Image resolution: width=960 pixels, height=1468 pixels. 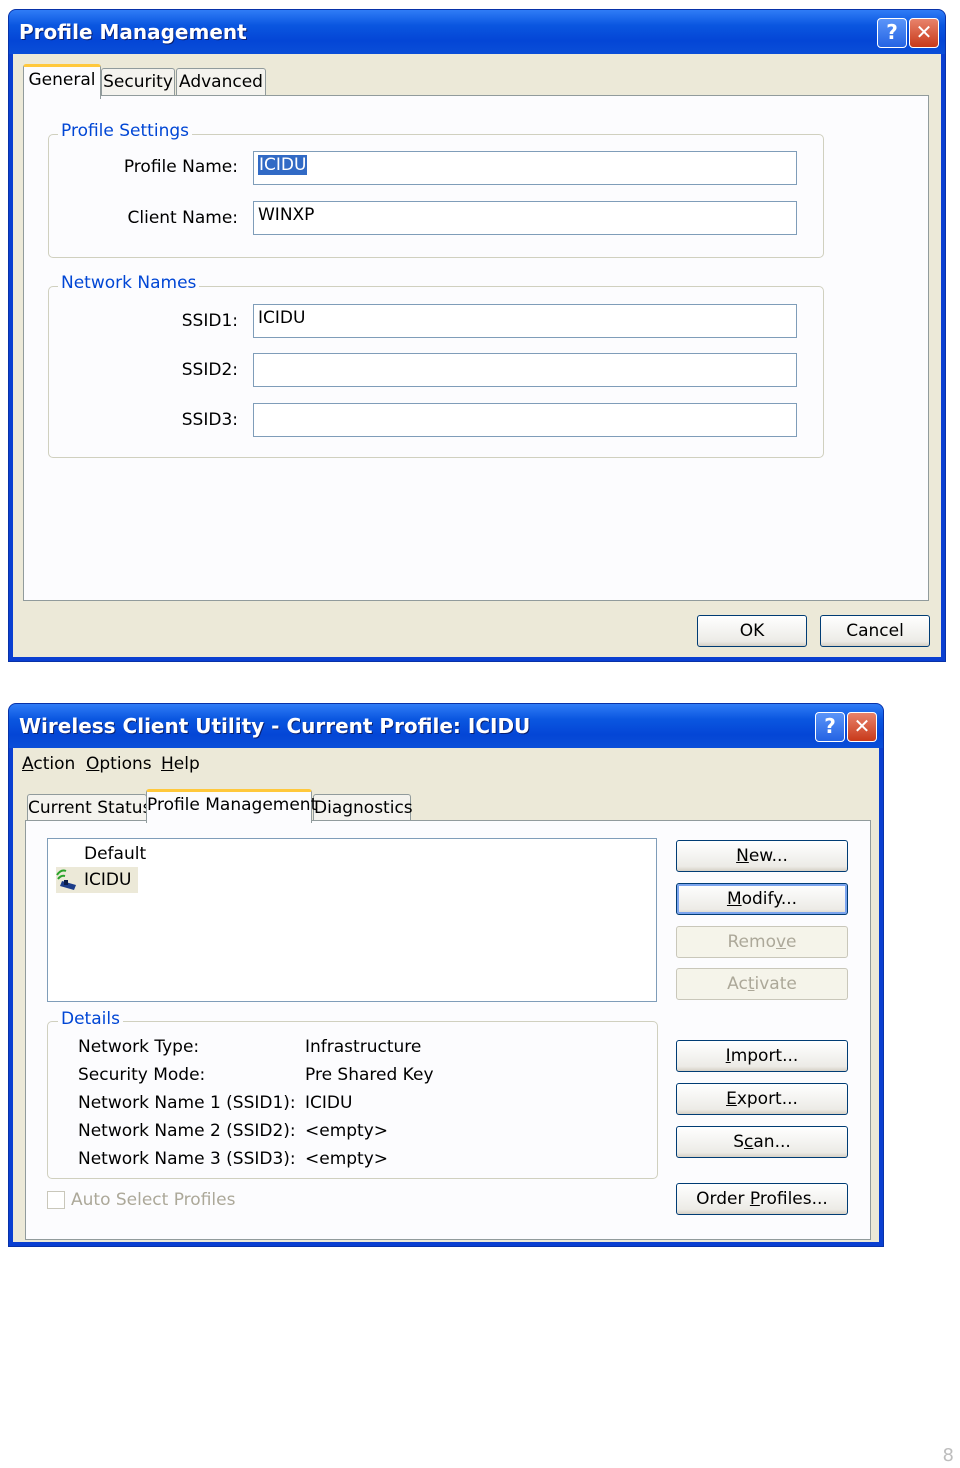 What do you see at coordinates (209, 420) in the screenshot?
I see `ssid3-label: SSID3:` at bounding box center [209, 420].